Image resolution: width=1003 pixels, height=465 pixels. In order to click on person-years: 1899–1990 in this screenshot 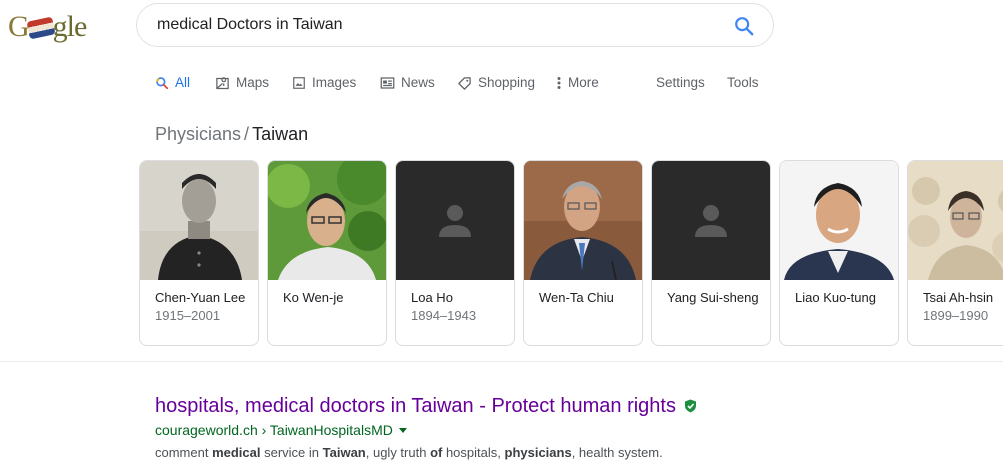, I will do `click(956, 315)`.